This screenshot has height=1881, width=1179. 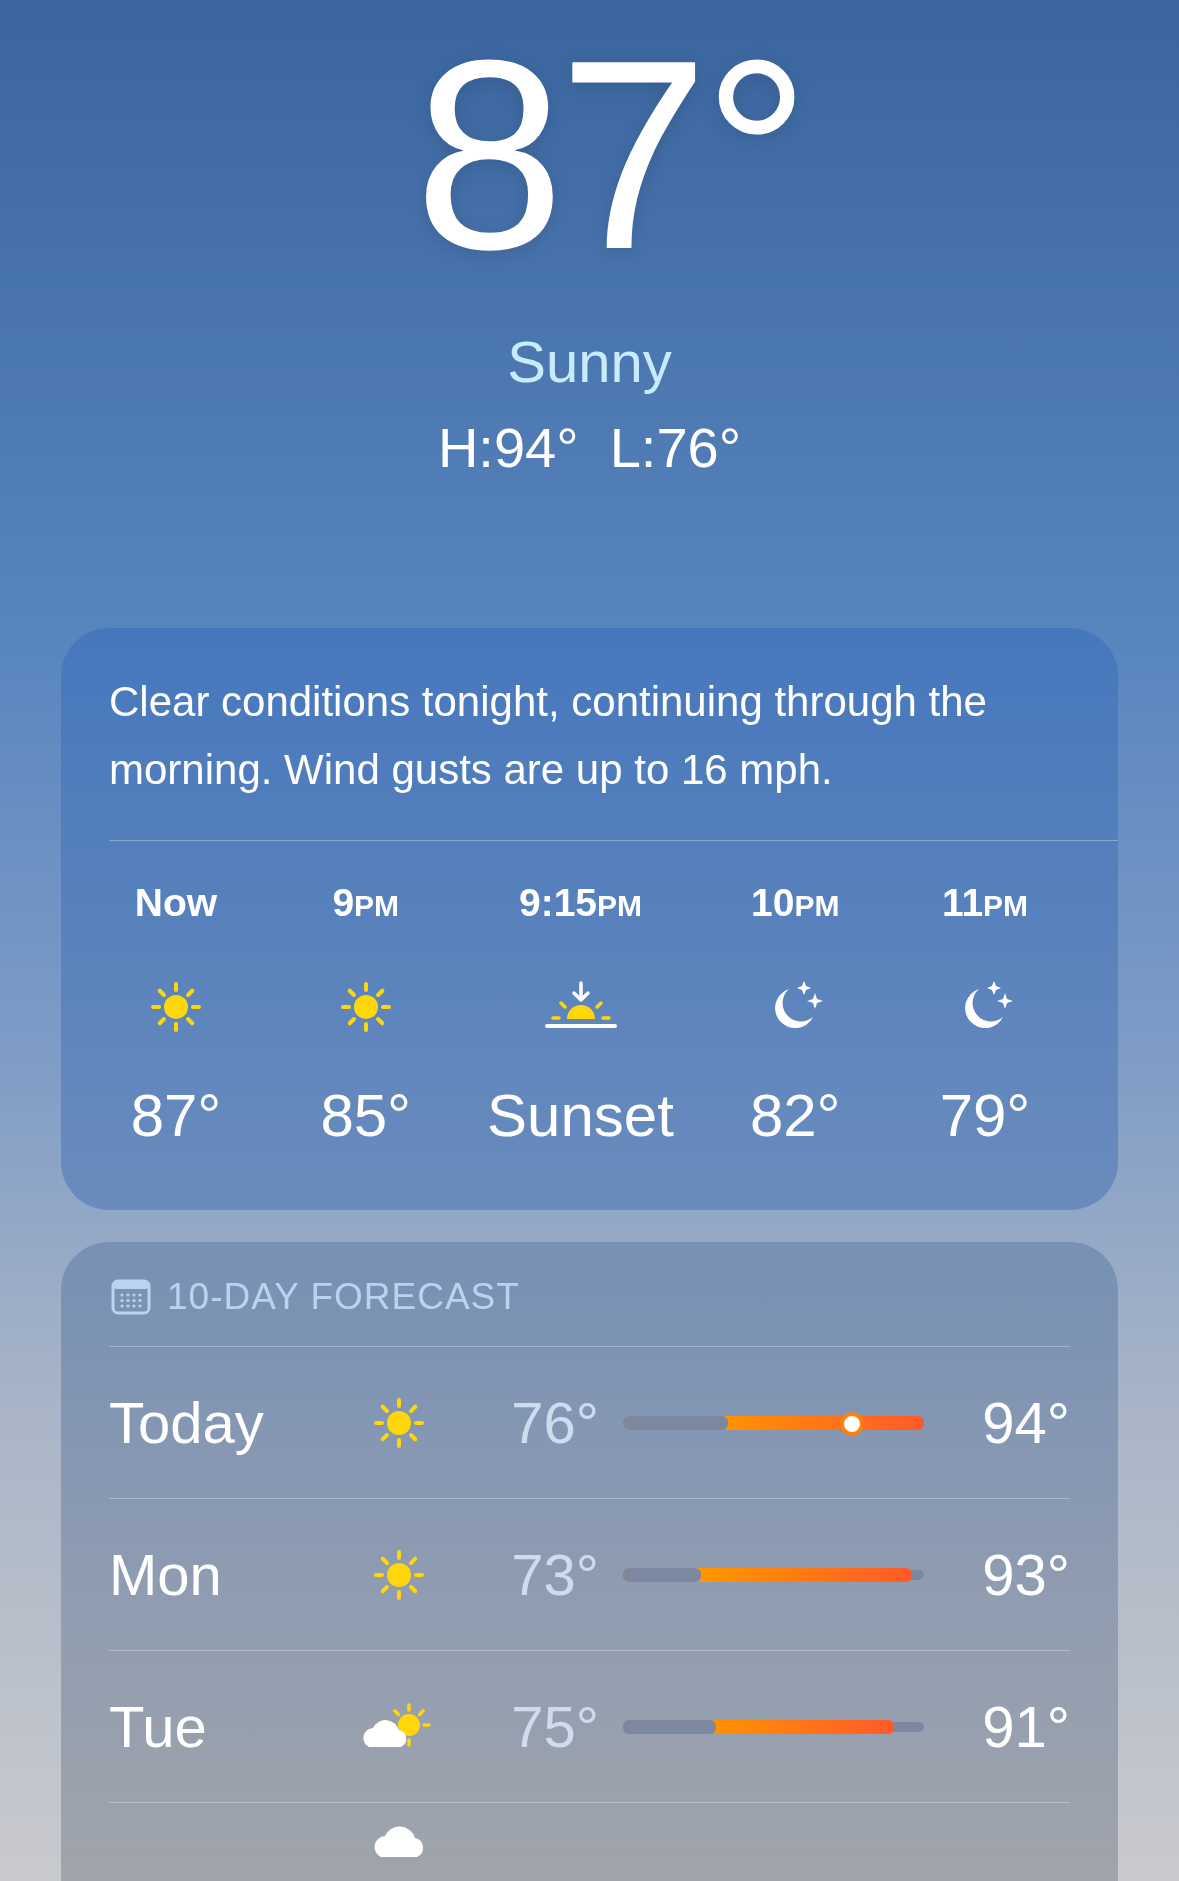 I want to click on hour-temperature: Sunset, so click(x=580, y=1115).